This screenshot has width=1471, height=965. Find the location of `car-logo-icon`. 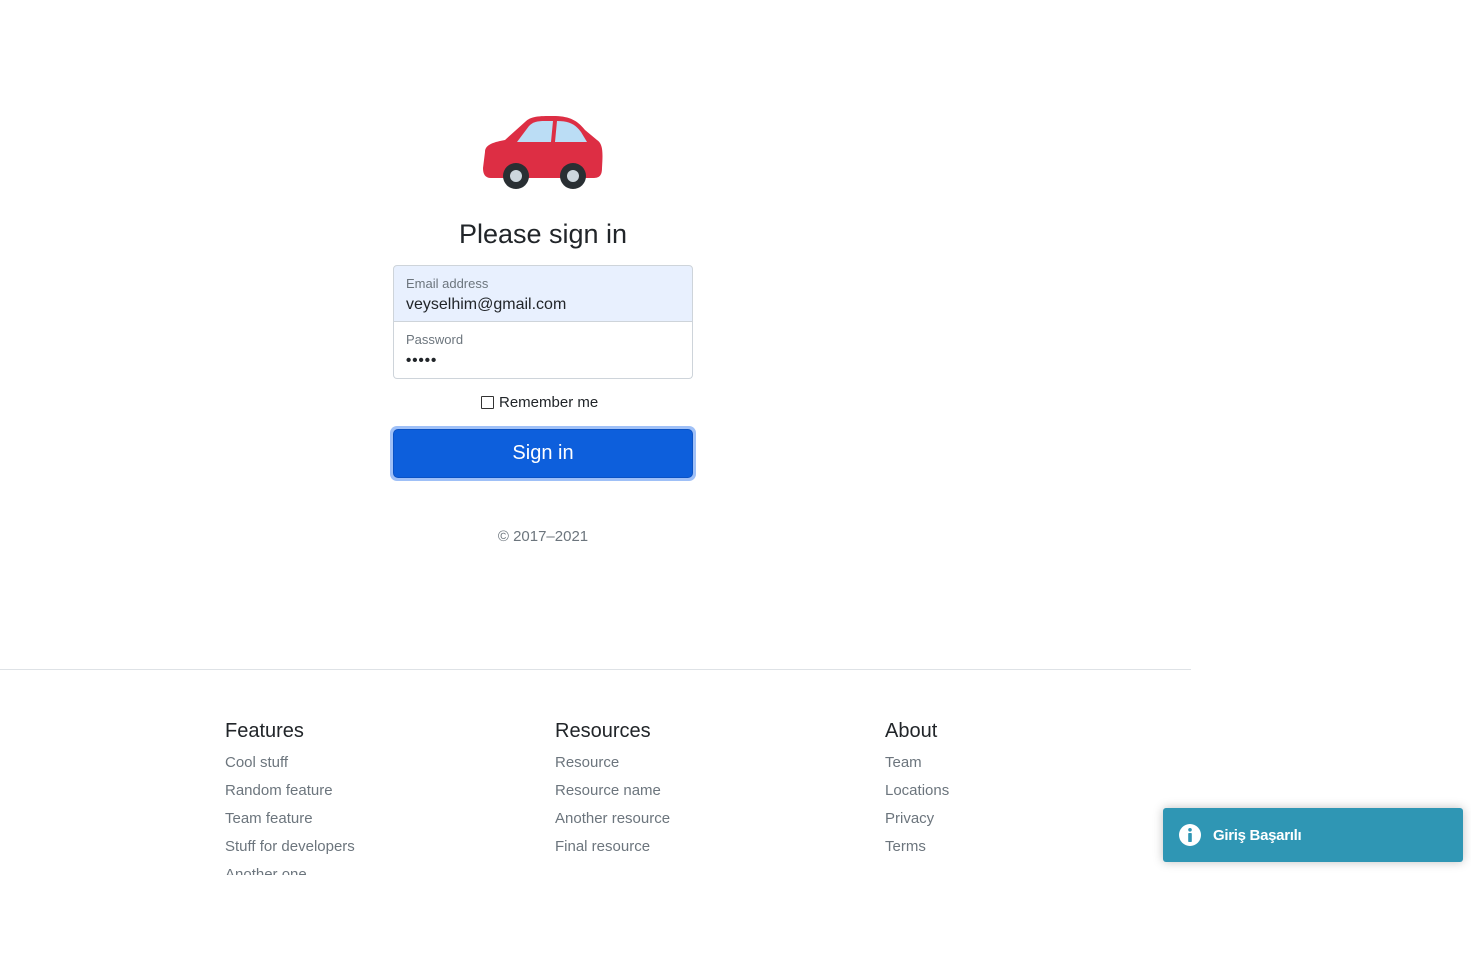

car-logo-icon is located at coordinates (543, 152).